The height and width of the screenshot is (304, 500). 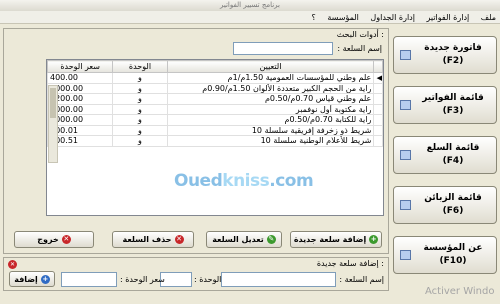 What do you see at coordinates (270, 141) in the screenshot?
I see `cell-desc: شريط للأعلام الوطنية سلسلة 10` at bounding box center [270, 141].